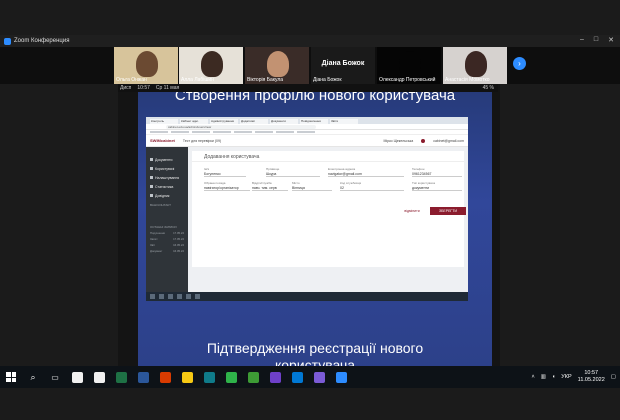 This screenshot has height=420, width=620. I want to click on sidebar-item-reference: Довідник, so click(167, 195).